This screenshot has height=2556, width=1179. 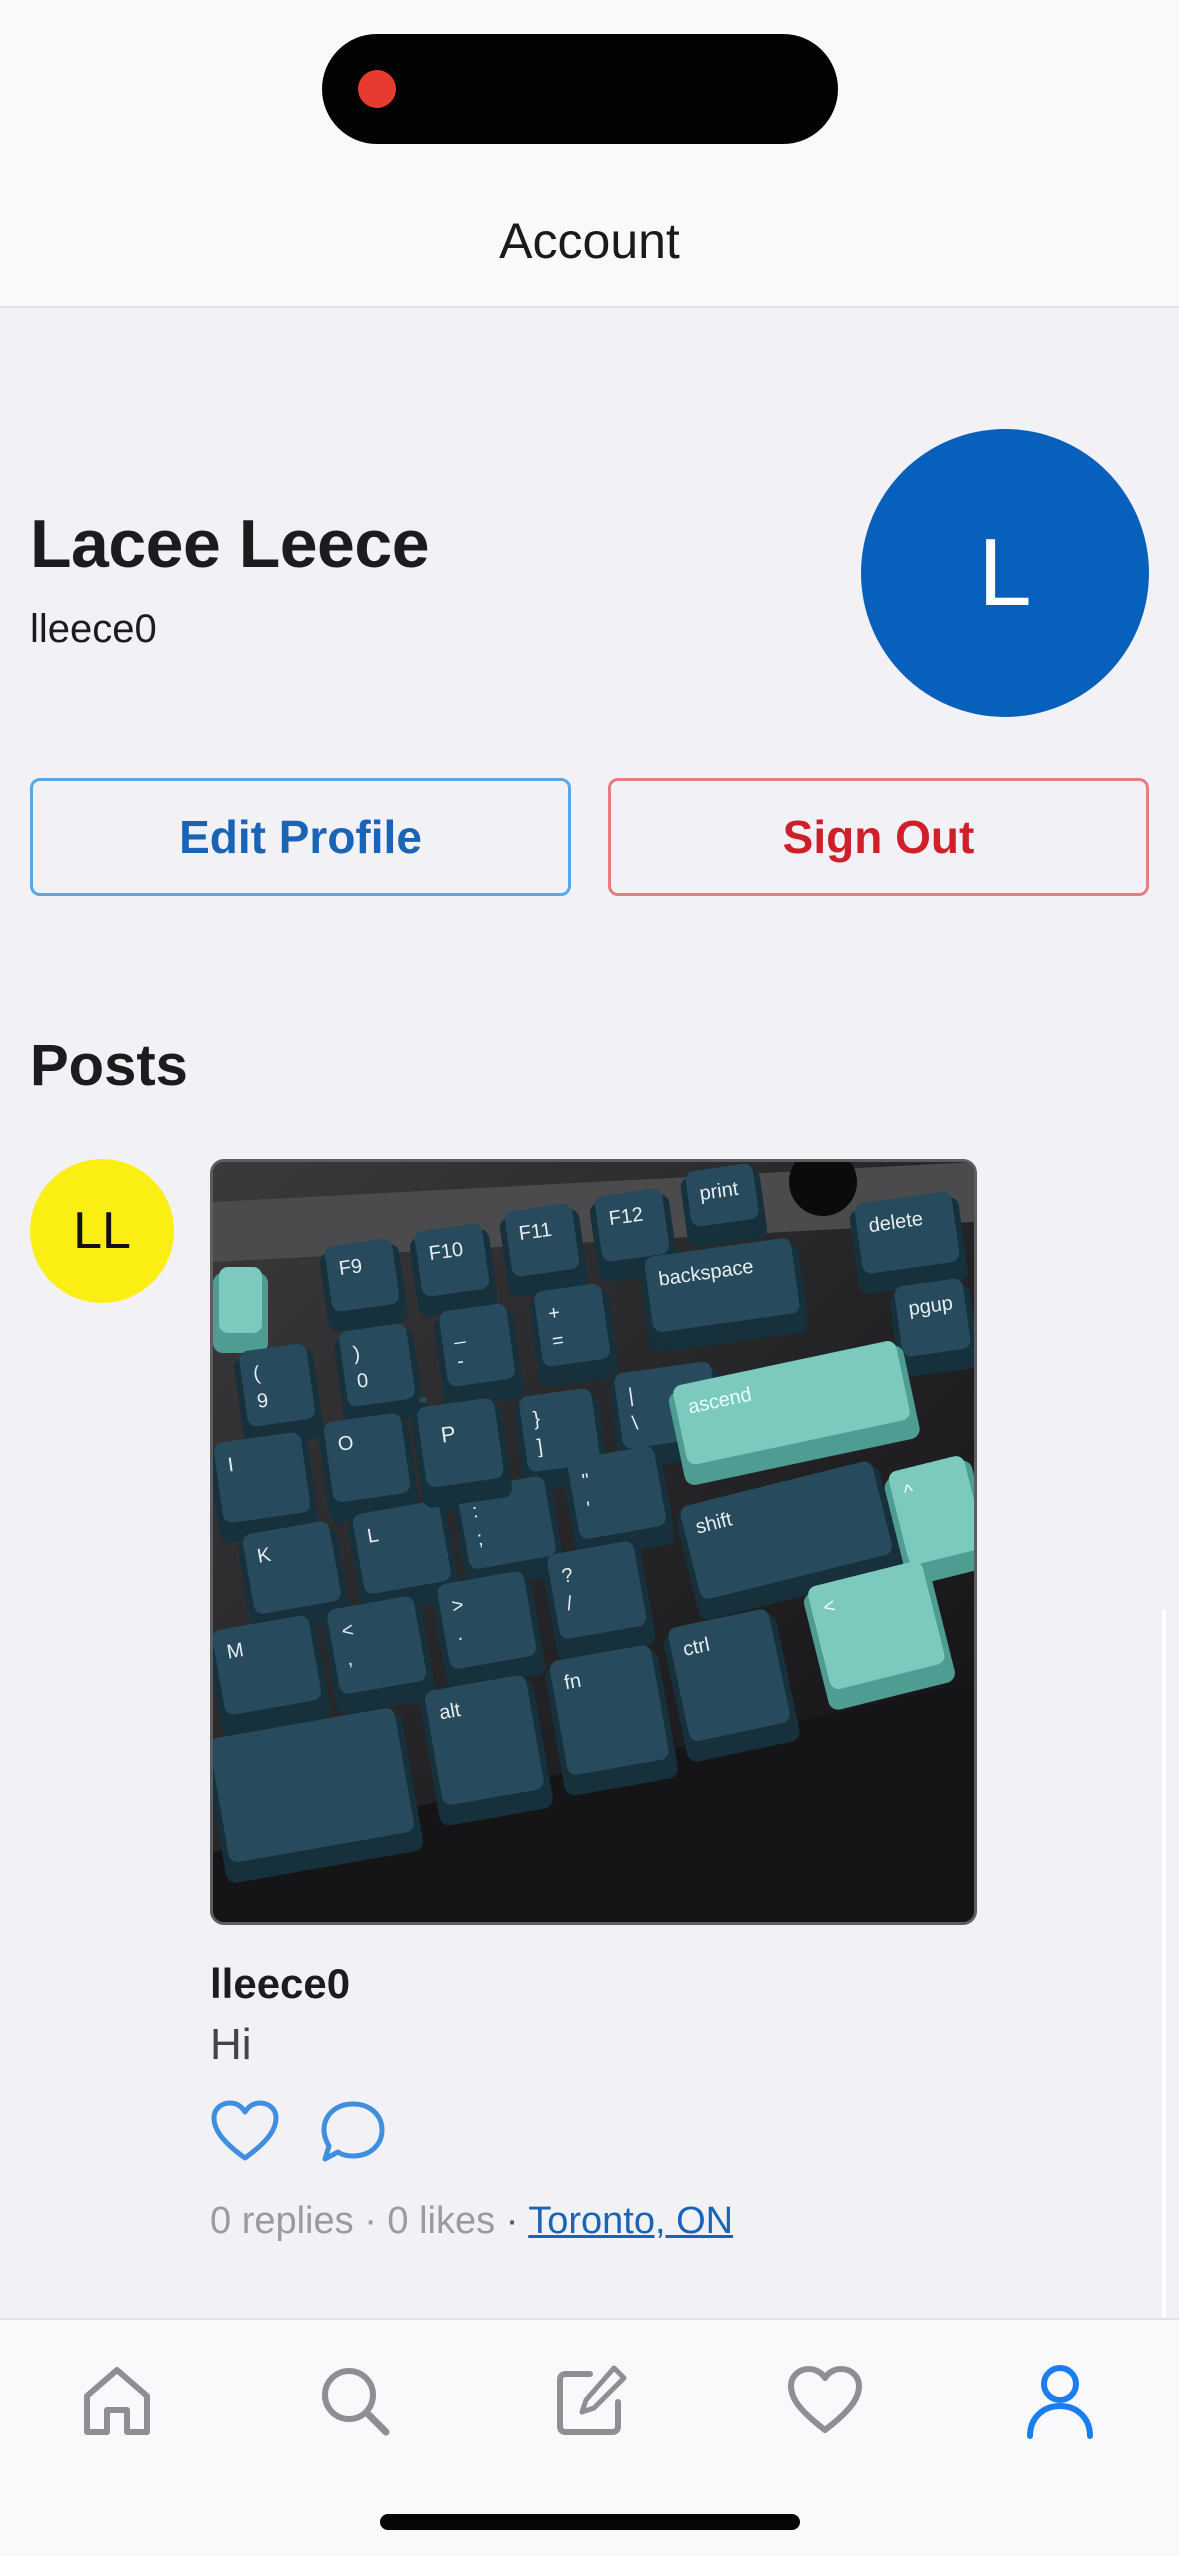 I want to click on scrollbar, so click(x=1164, y=1965).